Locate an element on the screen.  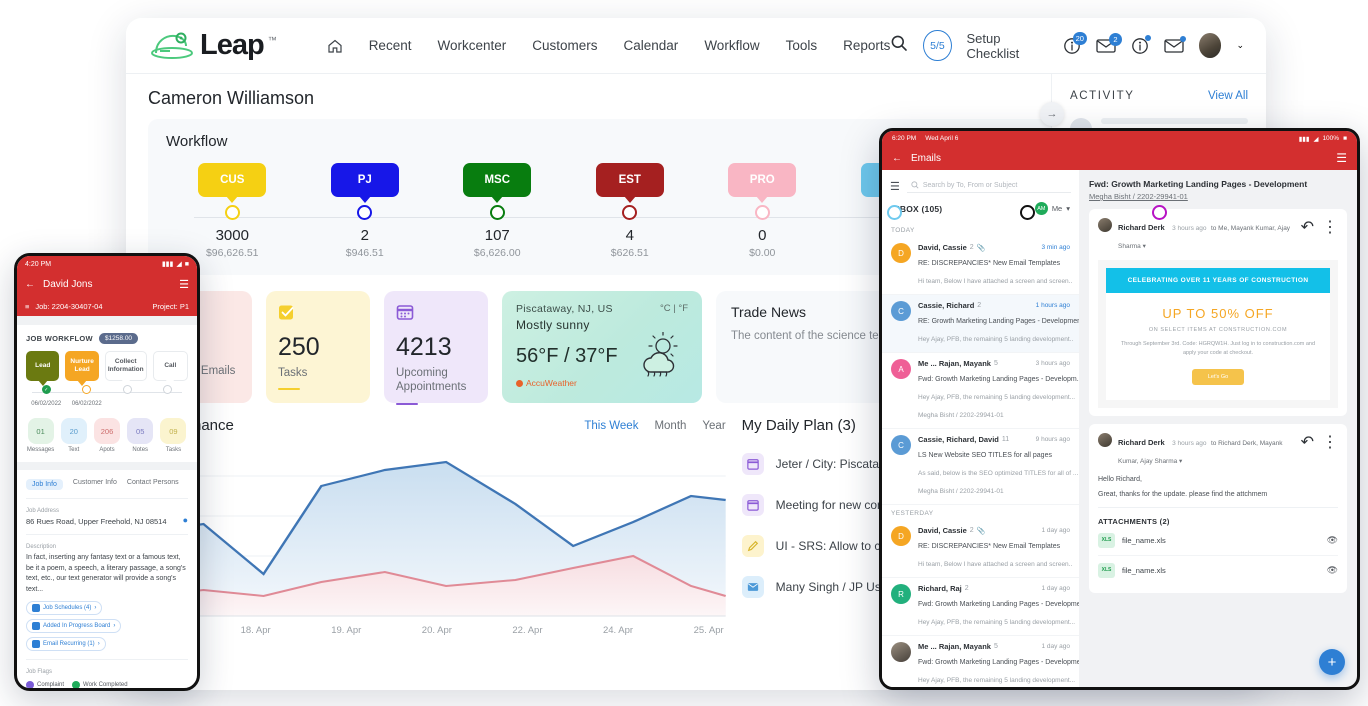
account-avatar: AM is located at coordinates (1041, 208).